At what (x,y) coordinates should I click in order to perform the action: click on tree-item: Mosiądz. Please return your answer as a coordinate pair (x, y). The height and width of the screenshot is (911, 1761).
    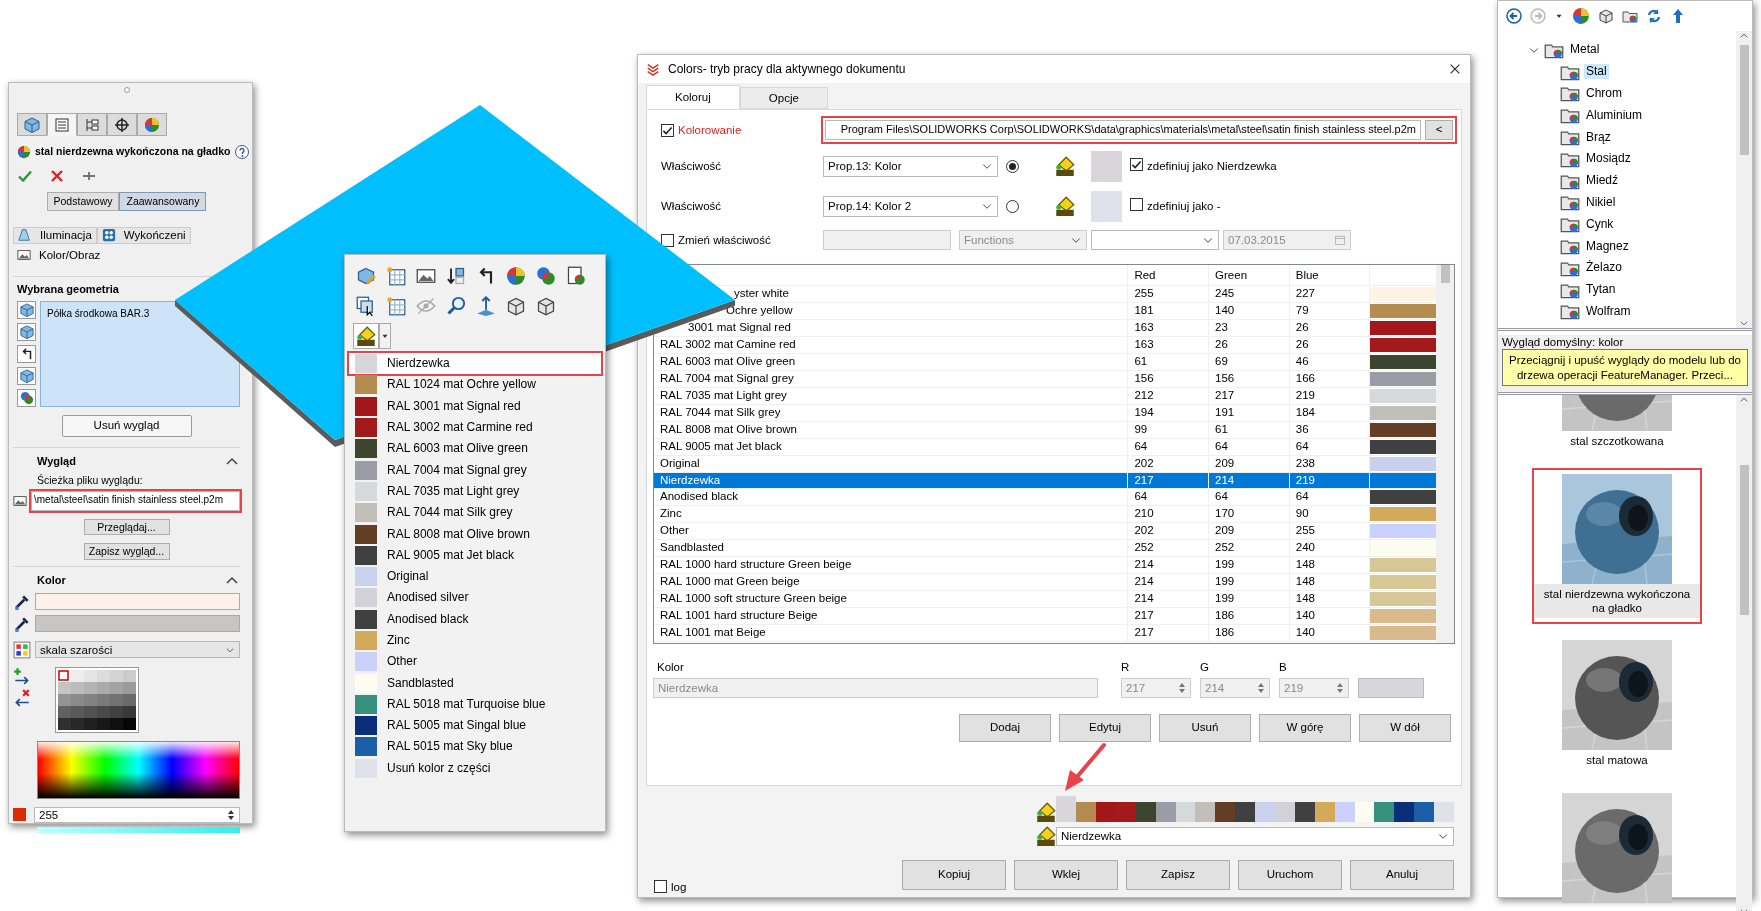
    Looking at the image, I should click on (1608, 159).